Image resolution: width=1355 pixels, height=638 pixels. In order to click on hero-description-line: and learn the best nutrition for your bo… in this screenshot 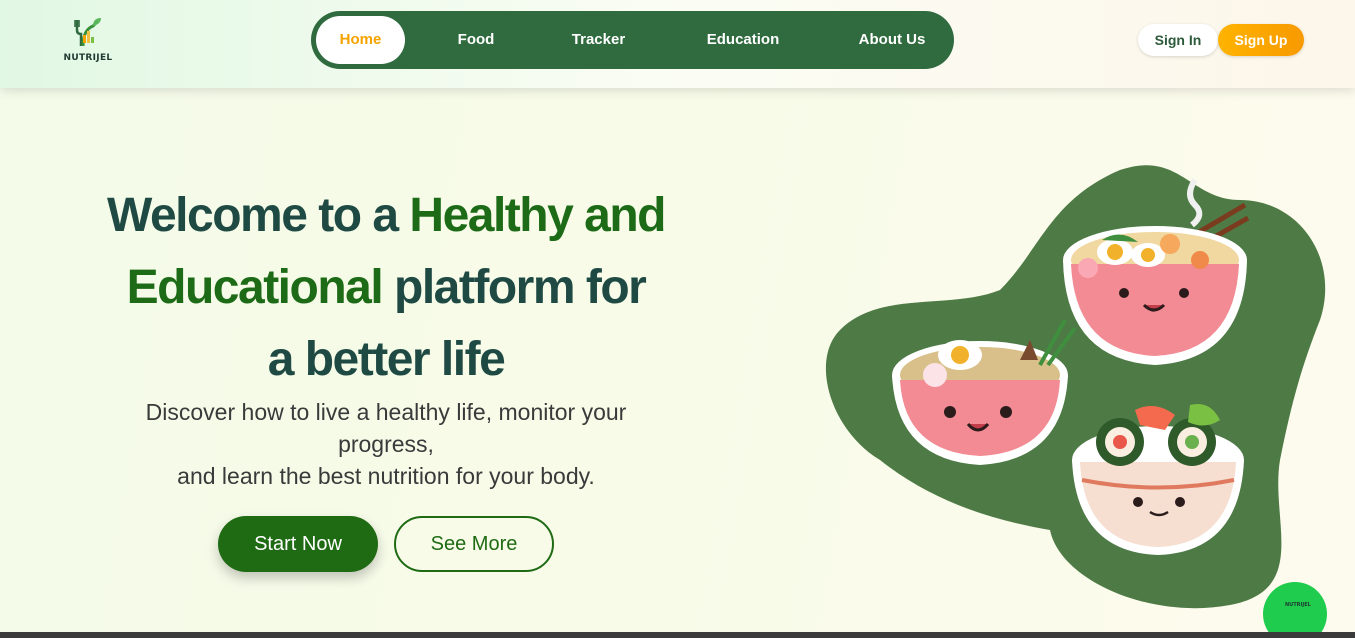, I will do `click(386, 476)`.